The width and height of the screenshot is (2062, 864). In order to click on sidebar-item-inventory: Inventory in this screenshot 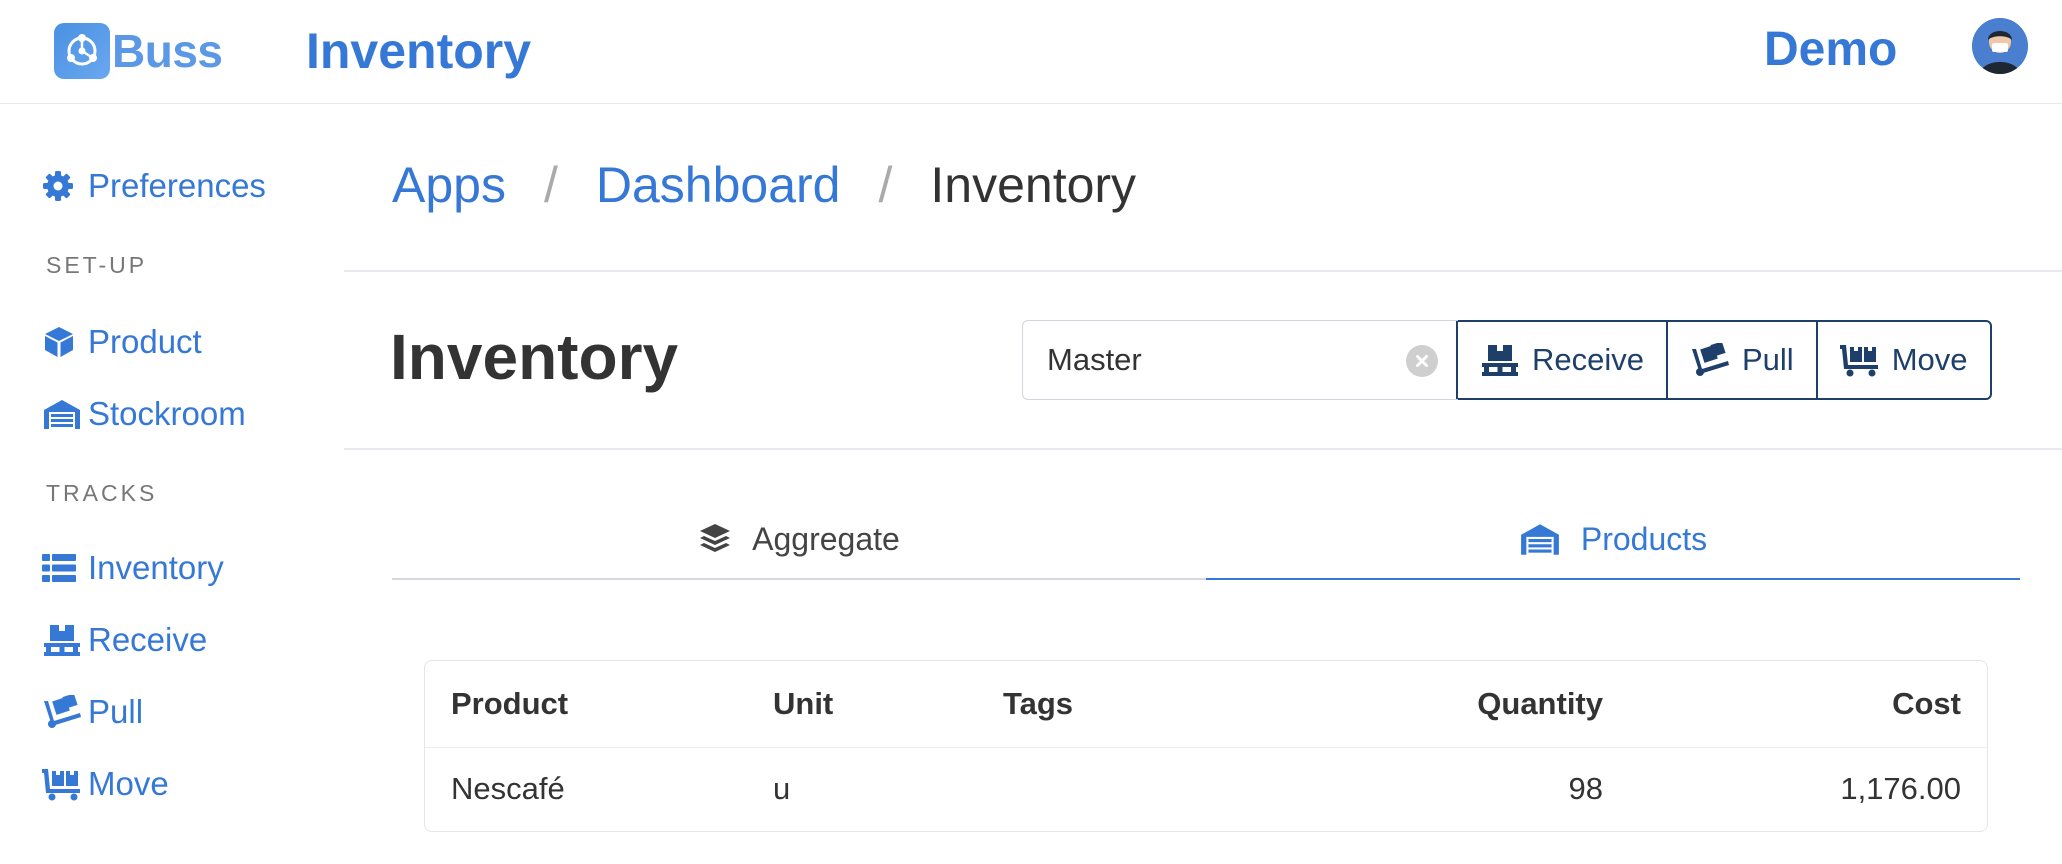, I will do `click(133, 568)`.